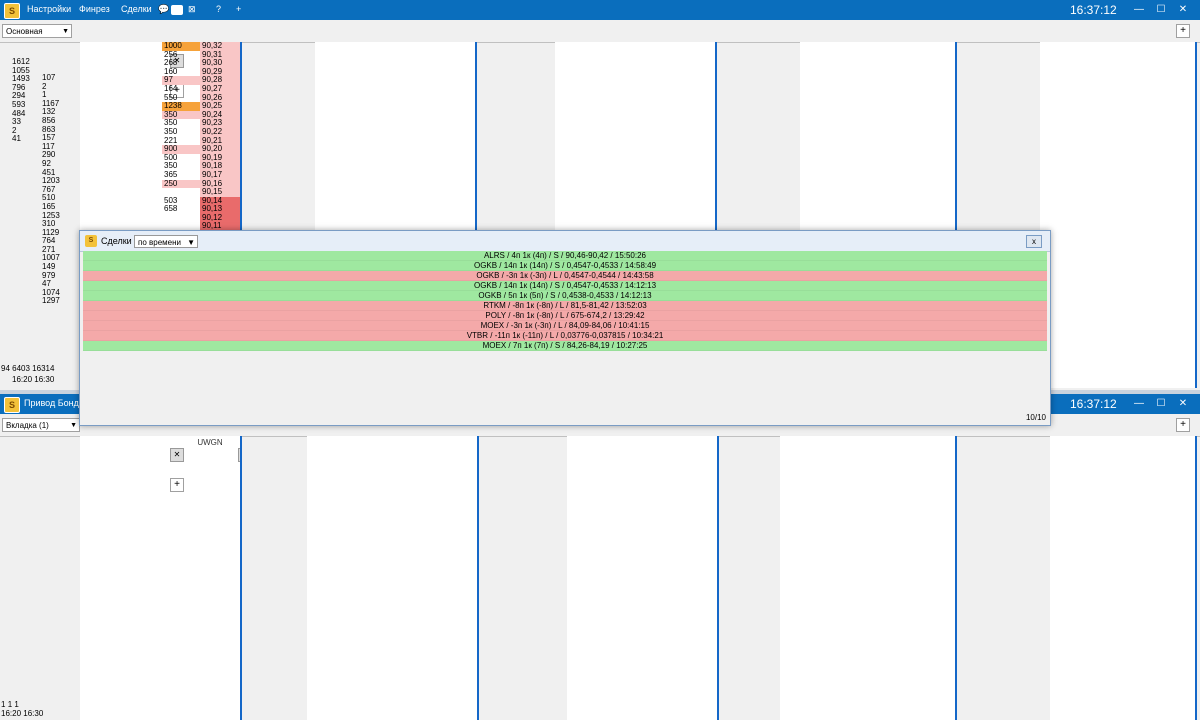  I want to click on view-select: Вкладка (1) ▼, so click(41, 425).